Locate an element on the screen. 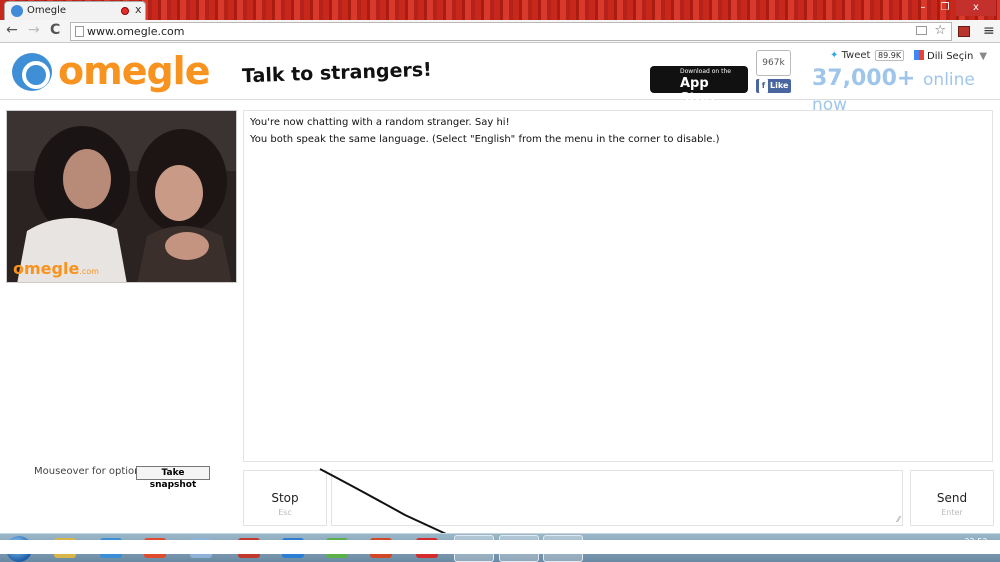 The width and height of the screenshot is (1000, 562). redaction-bar is located at coordinates (500, 547).